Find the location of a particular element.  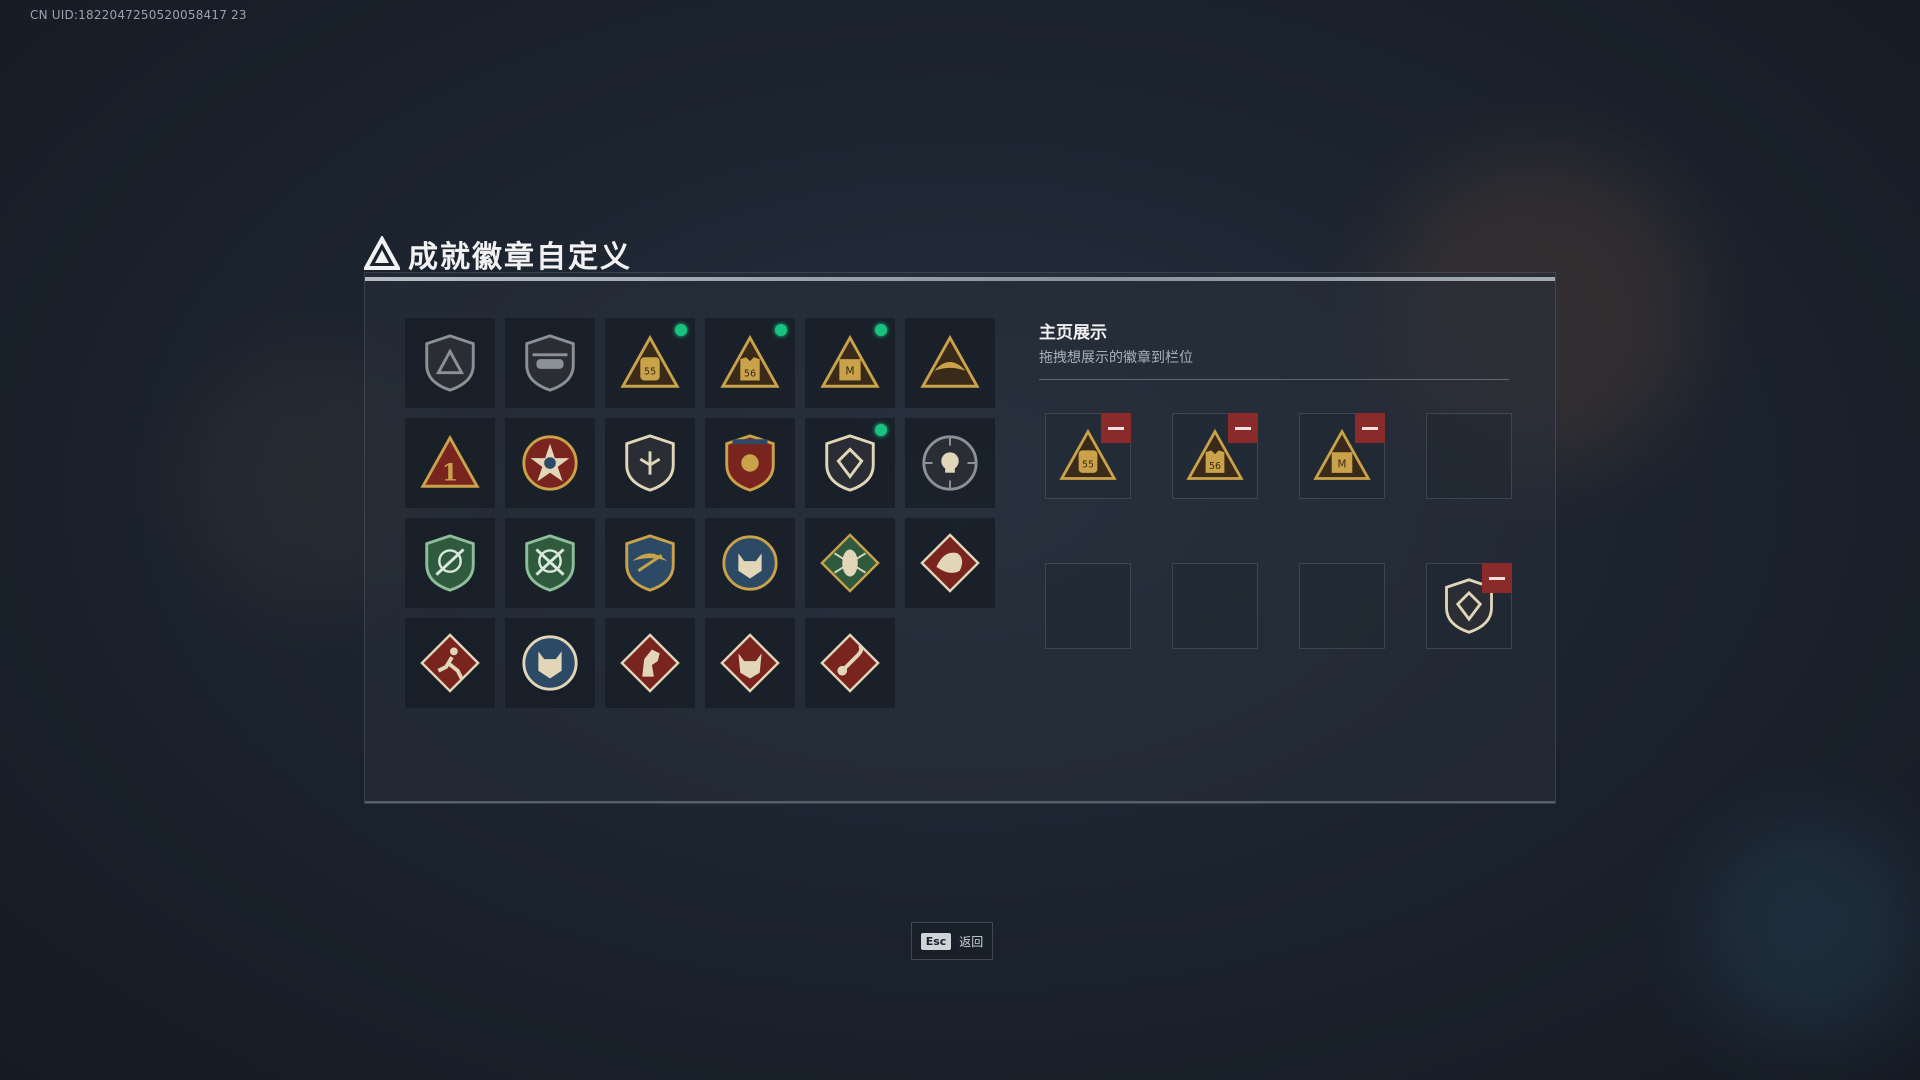

gold-m-case-triangle-icon: M is located at coordinates (850, 363).